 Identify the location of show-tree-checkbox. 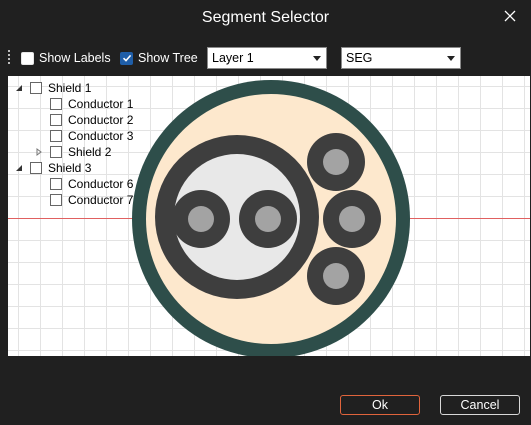
(126, 58).